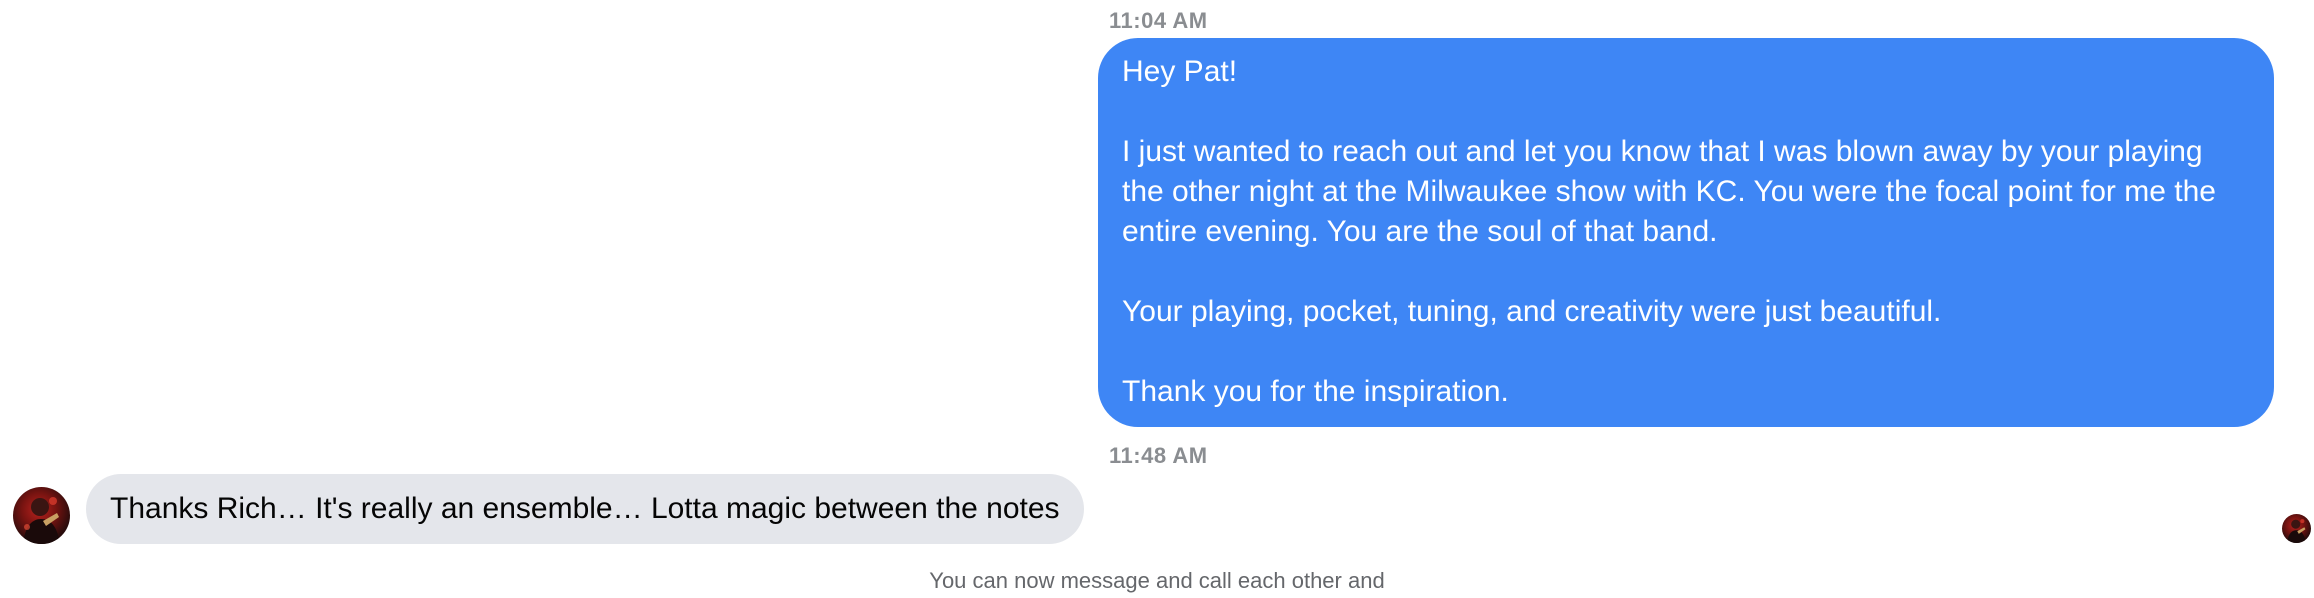 The image size is (2314, 598). Describe the element at coordinates (41, 520) in the screenshot. I see `profile-photo-avatar-icon` at that location.